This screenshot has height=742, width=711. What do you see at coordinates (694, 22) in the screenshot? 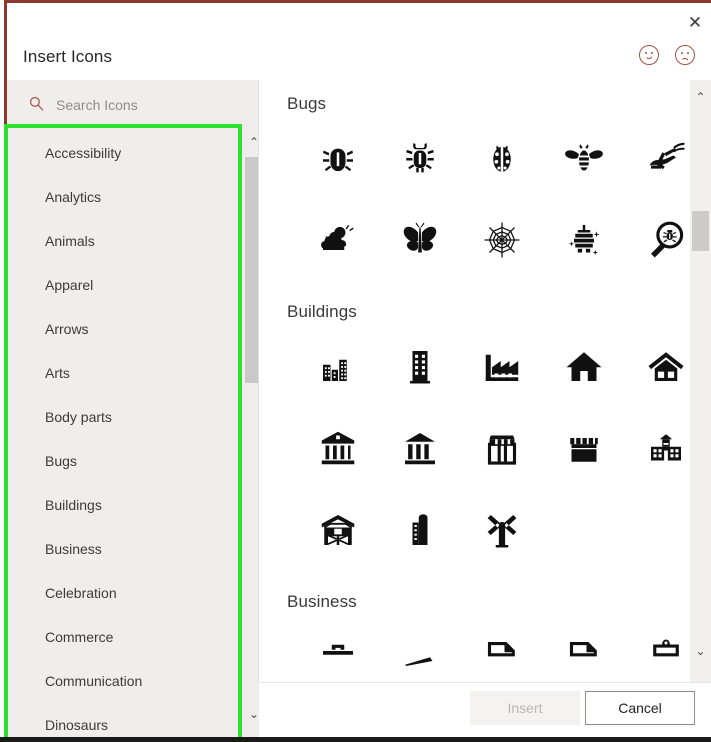
I see `close-icon: ✕` at bounding box center [694, 22].